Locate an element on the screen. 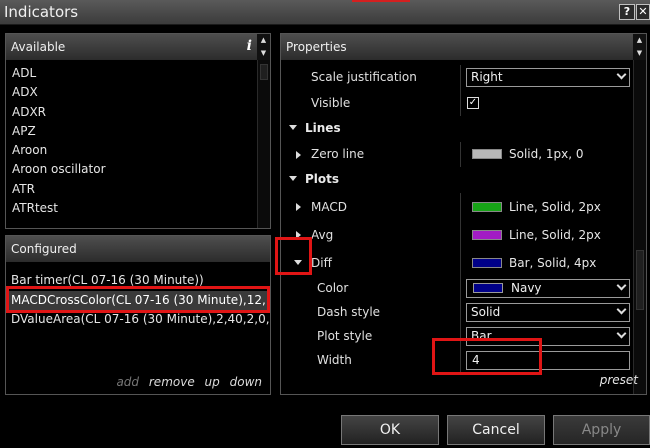 The image size is (650, 448). zero-line-color-swatch is located at coordinates (487, 153).